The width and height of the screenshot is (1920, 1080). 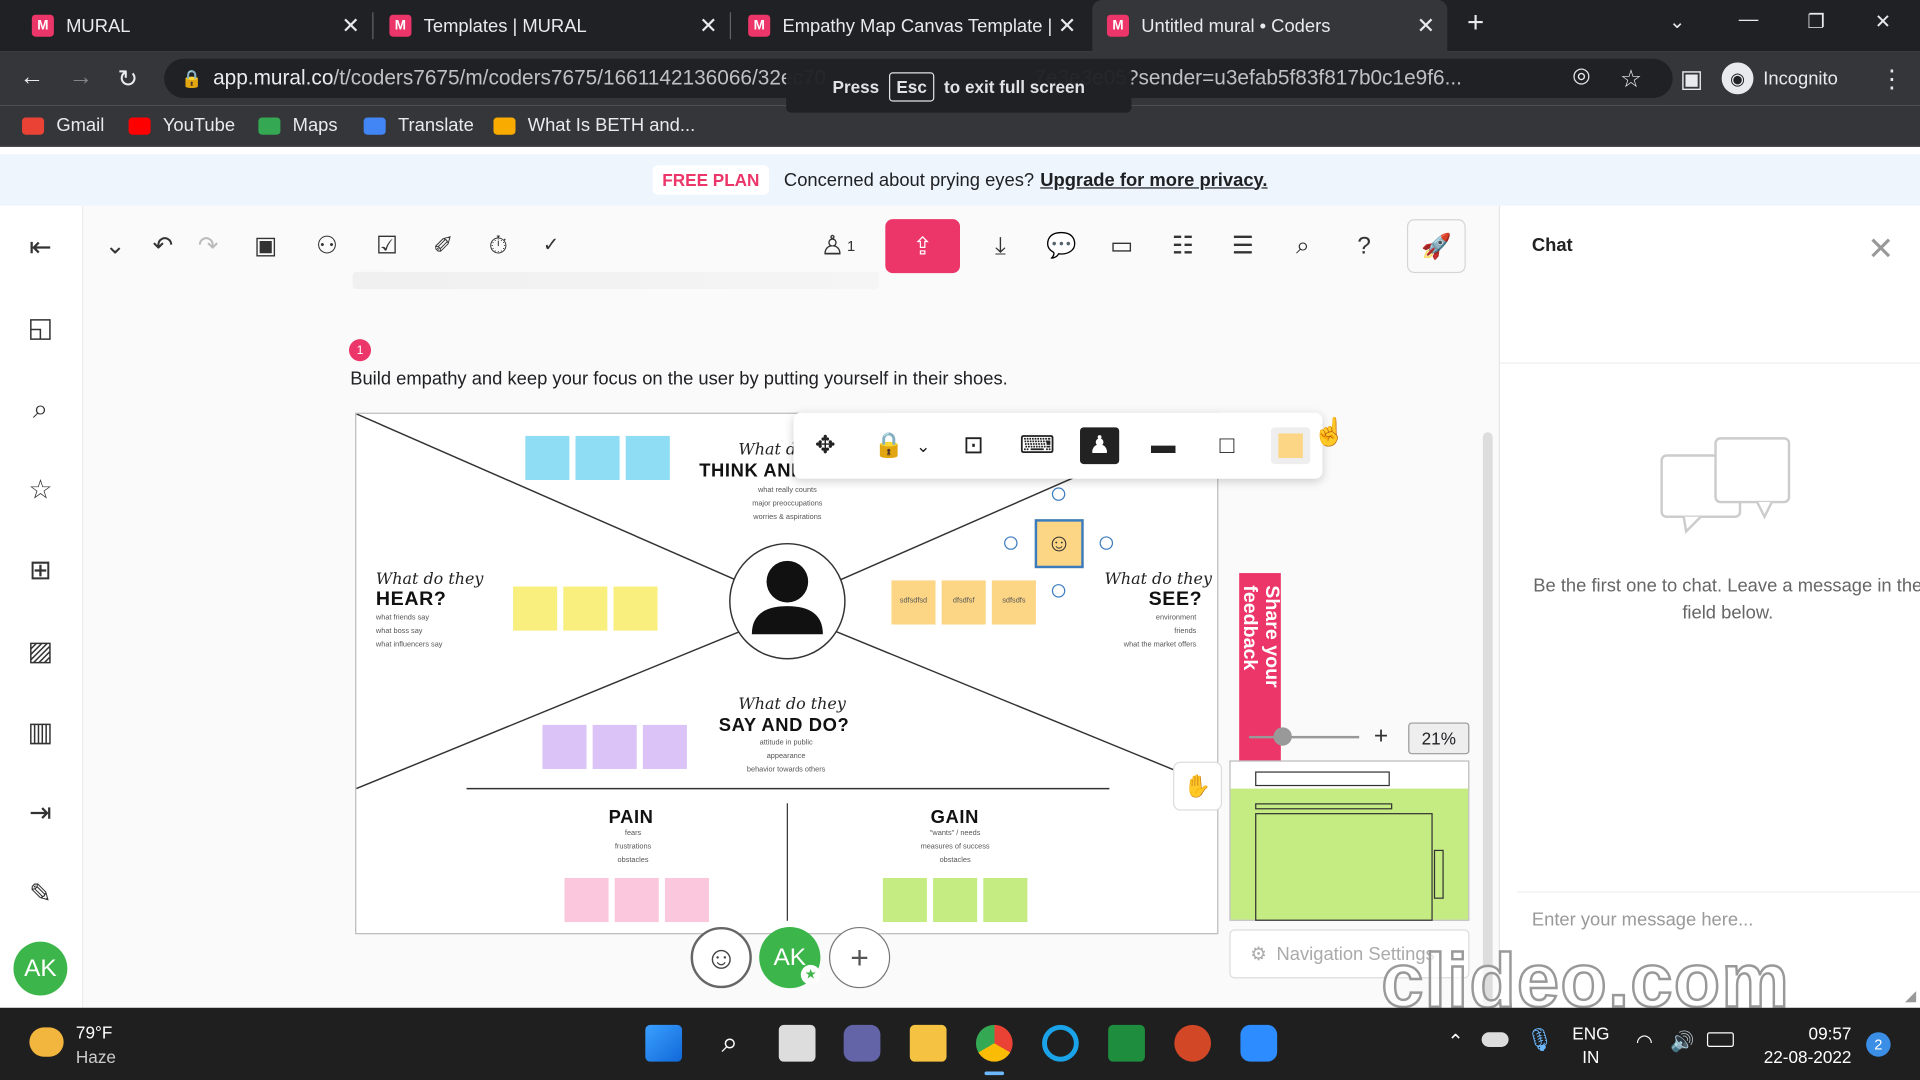 What do you see at coordinates (96, 1057) in the screenshot?
I see `weather-desc: Haze` at bounding box center [96, 1057].